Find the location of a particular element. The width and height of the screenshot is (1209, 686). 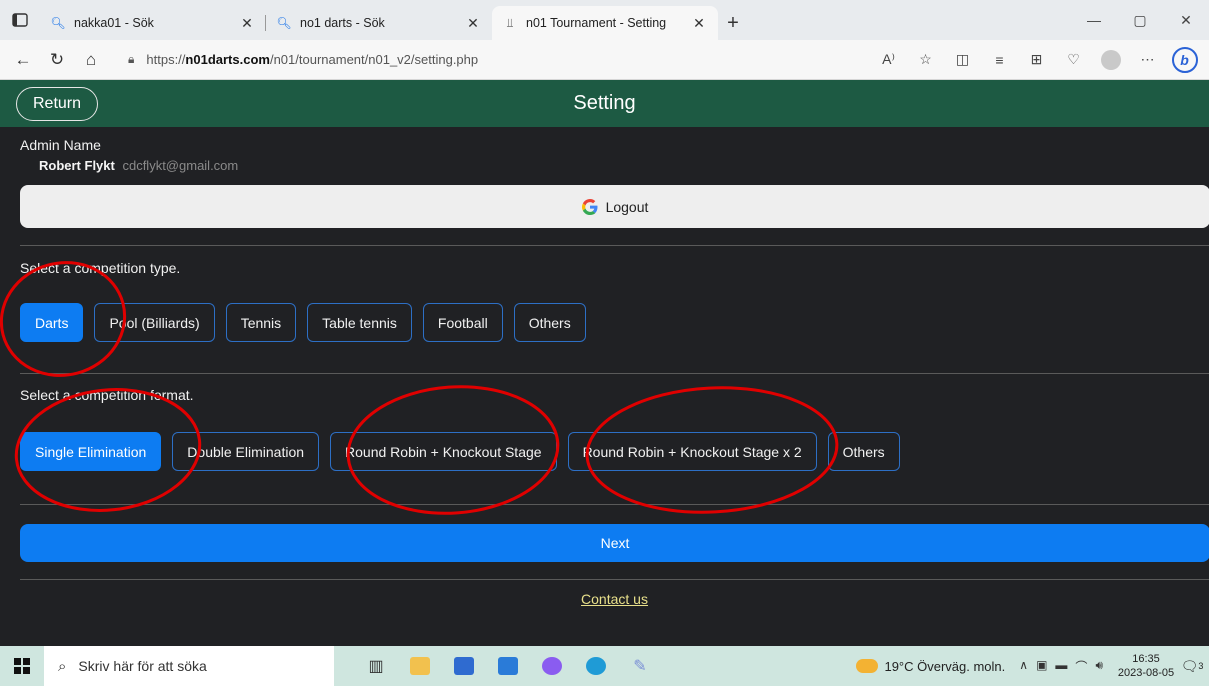

edge-icon is located at coordinates (596, 666).